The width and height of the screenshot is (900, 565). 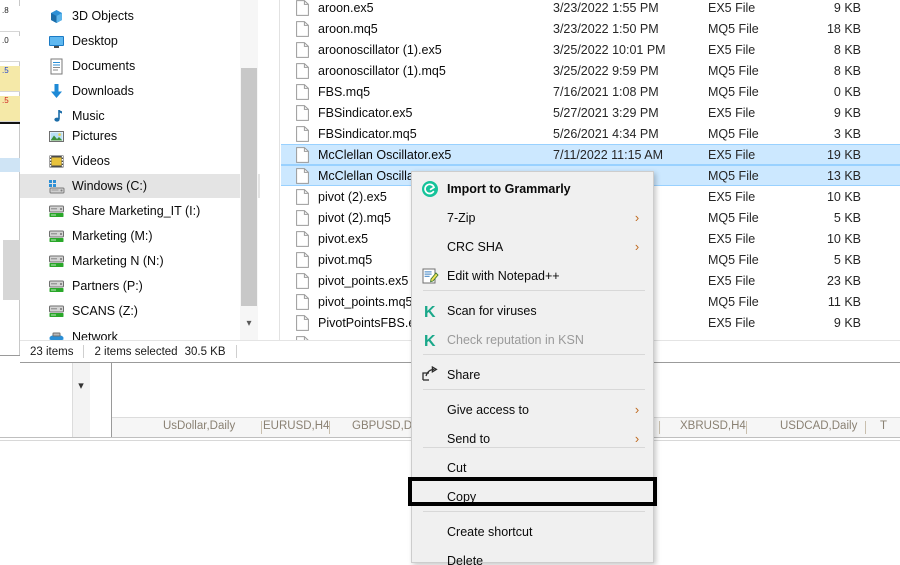 I want to click on file-date-cell: 5/26/2021 4:34 PM, so click(x=606, y=133).